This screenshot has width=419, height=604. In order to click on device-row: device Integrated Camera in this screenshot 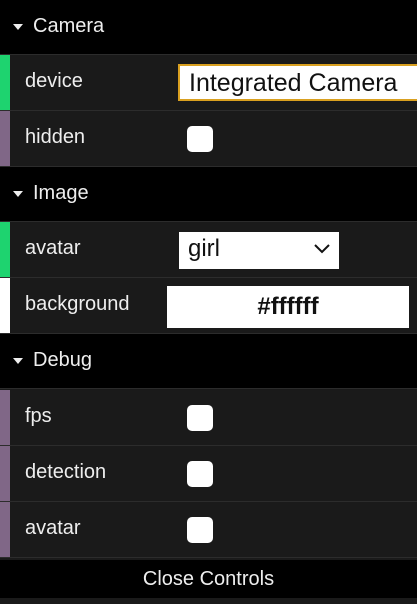, I will do `click(208, 83)`.